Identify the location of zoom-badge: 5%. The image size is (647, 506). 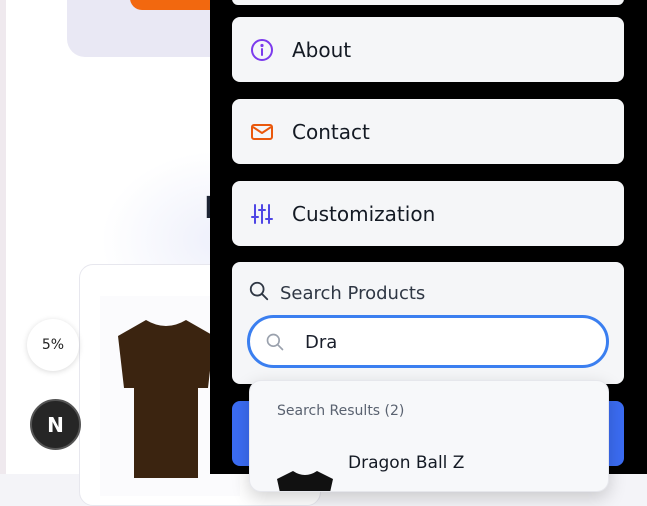
(53, 345).